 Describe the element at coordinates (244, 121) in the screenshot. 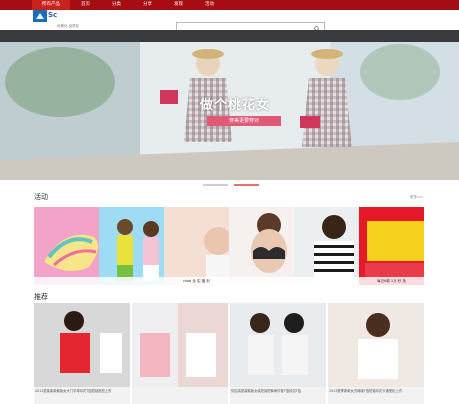

I see `banner-subtitle: 穿美更要穿对` at that location.